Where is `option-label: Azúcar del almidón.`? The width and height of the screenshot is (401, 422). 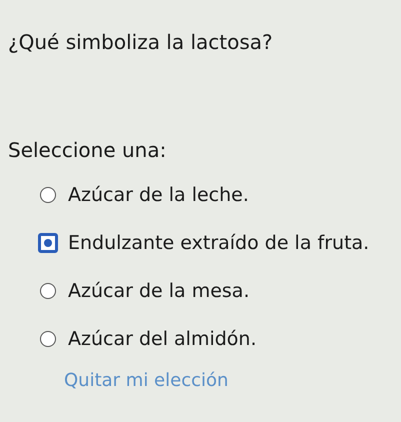 option-label: Azúcar del almidón. is located at coordinates (162, 339).